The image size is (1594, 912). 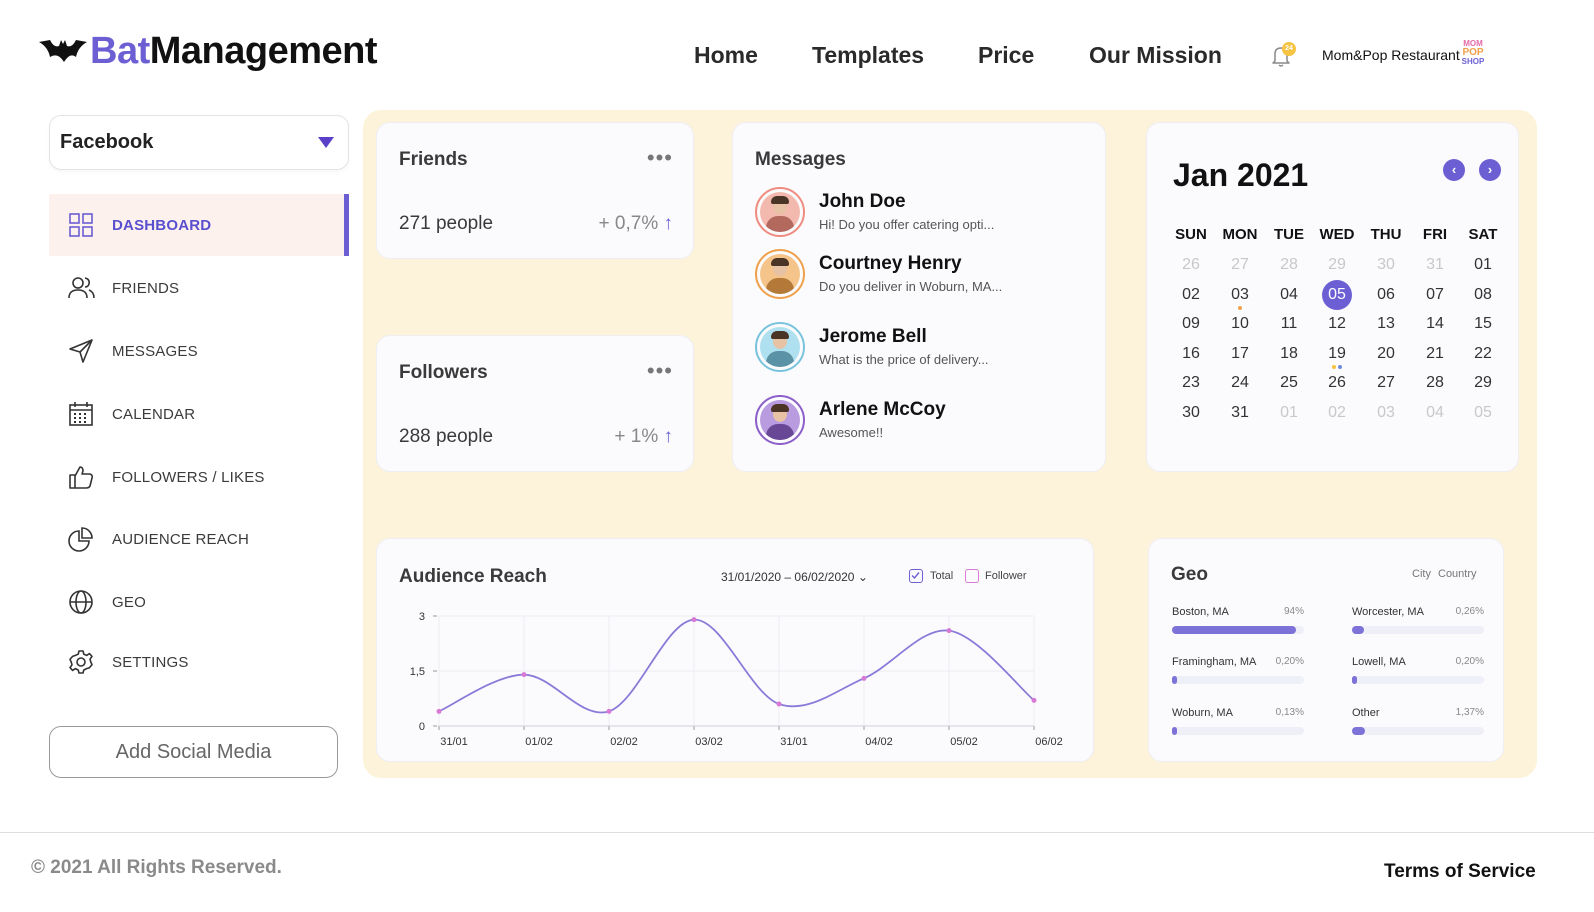 I want to click on geo-tab-city: City, so click(x=1421, y=574).